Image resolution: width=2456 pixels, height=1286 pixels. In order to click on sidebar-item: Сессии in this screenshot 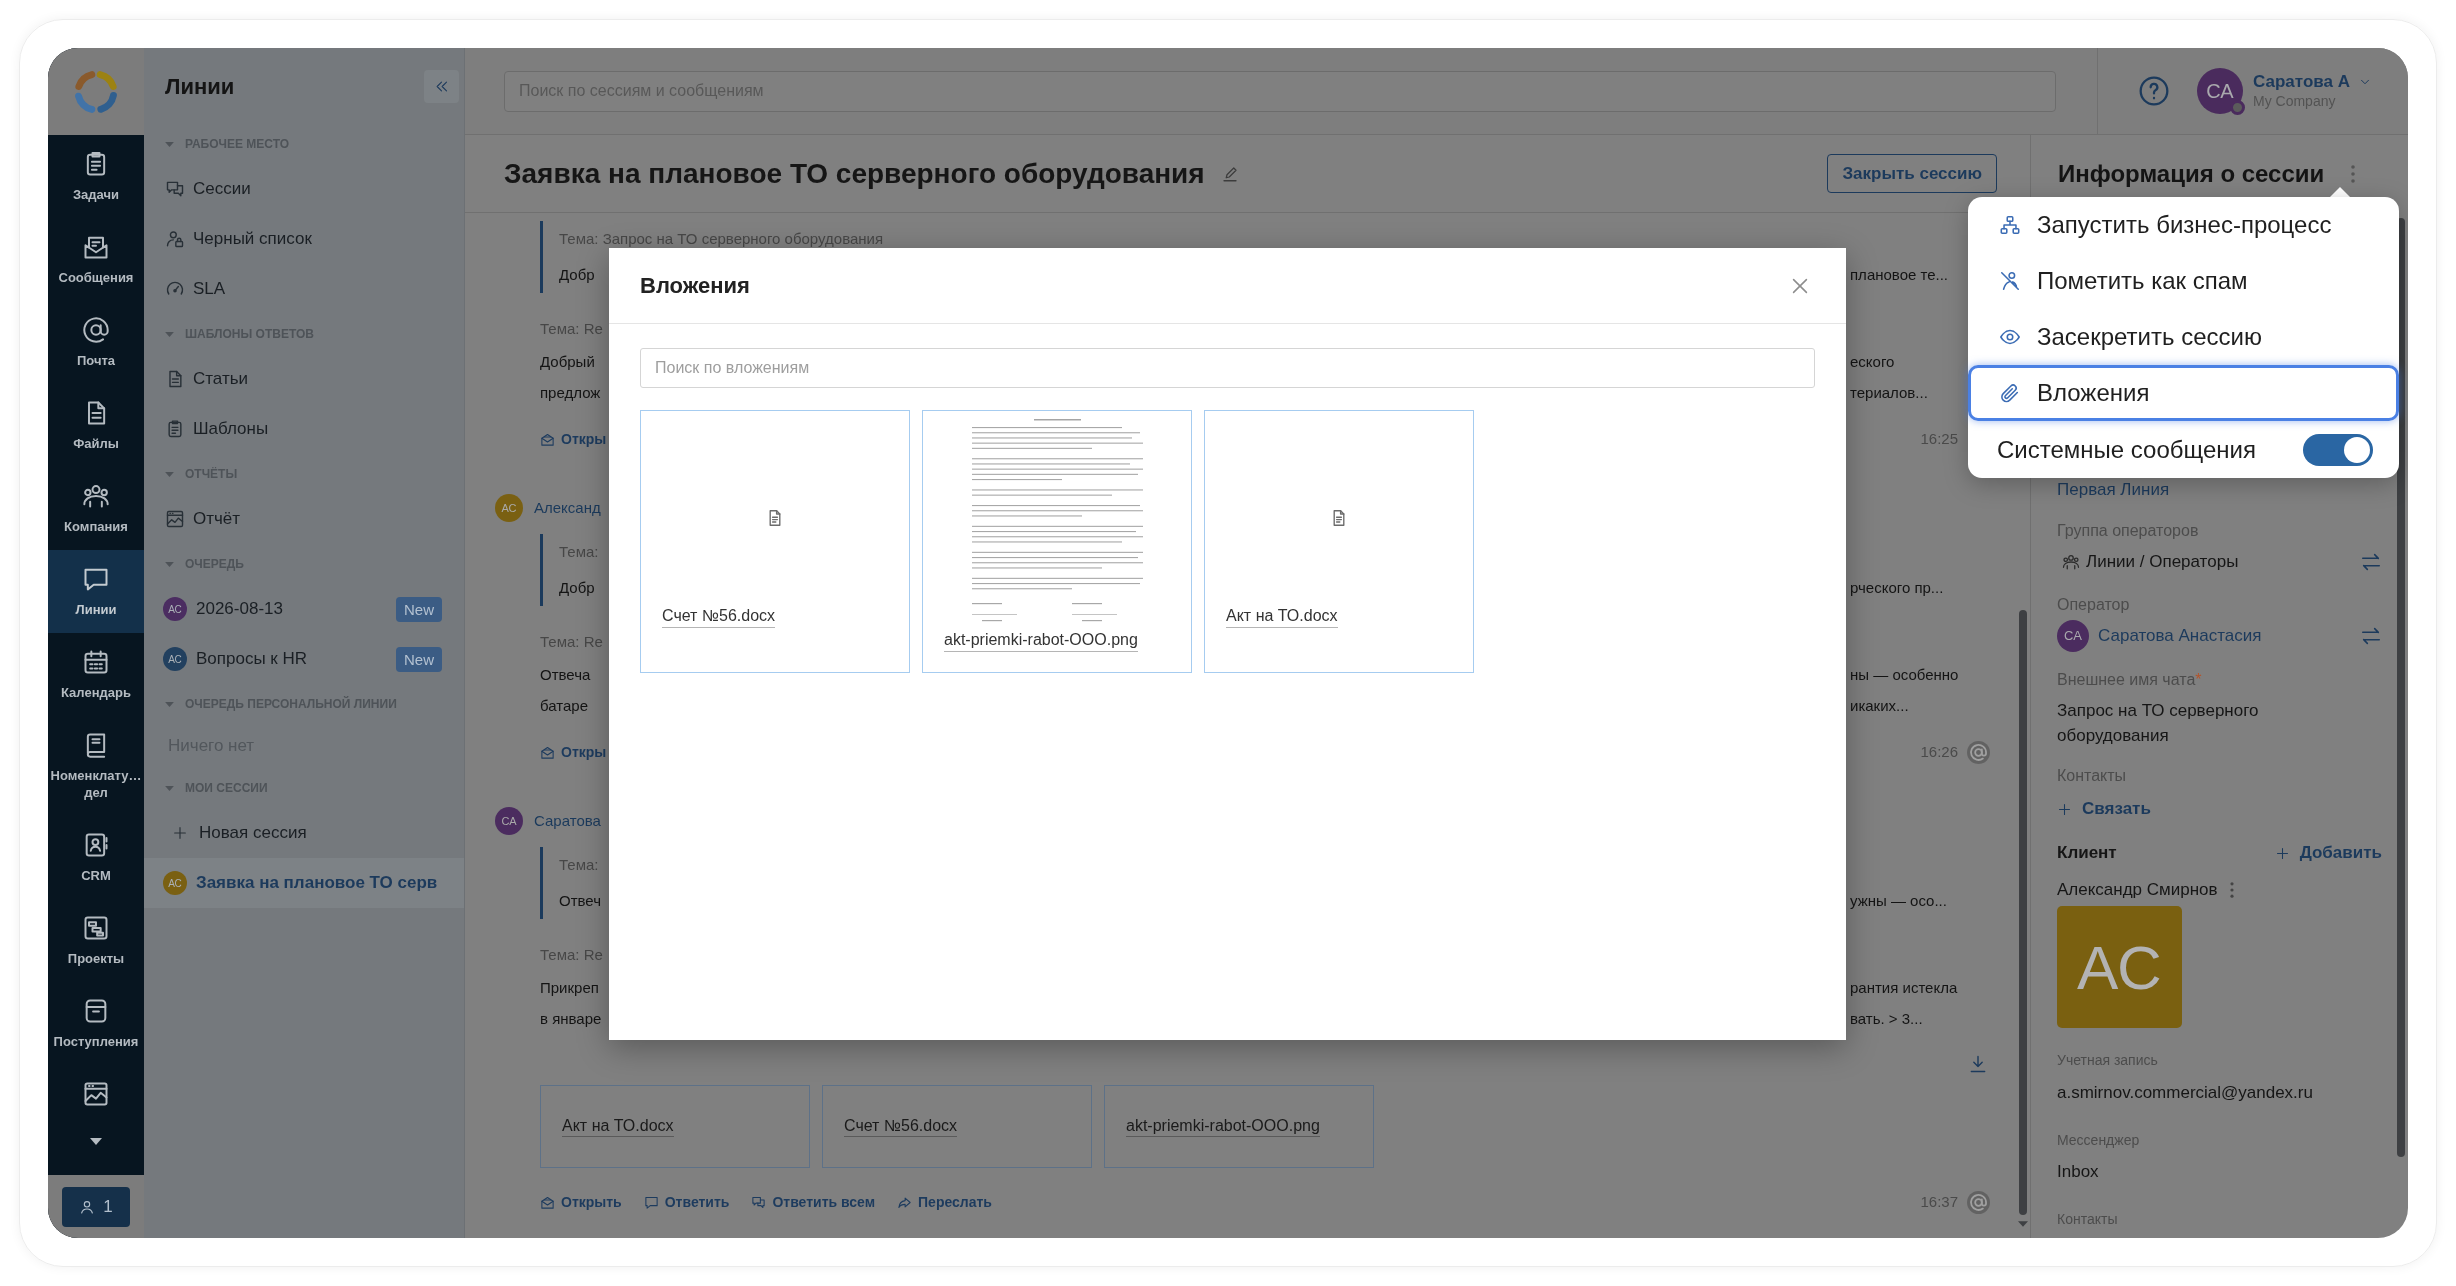, I will do `click(304, 189)`.